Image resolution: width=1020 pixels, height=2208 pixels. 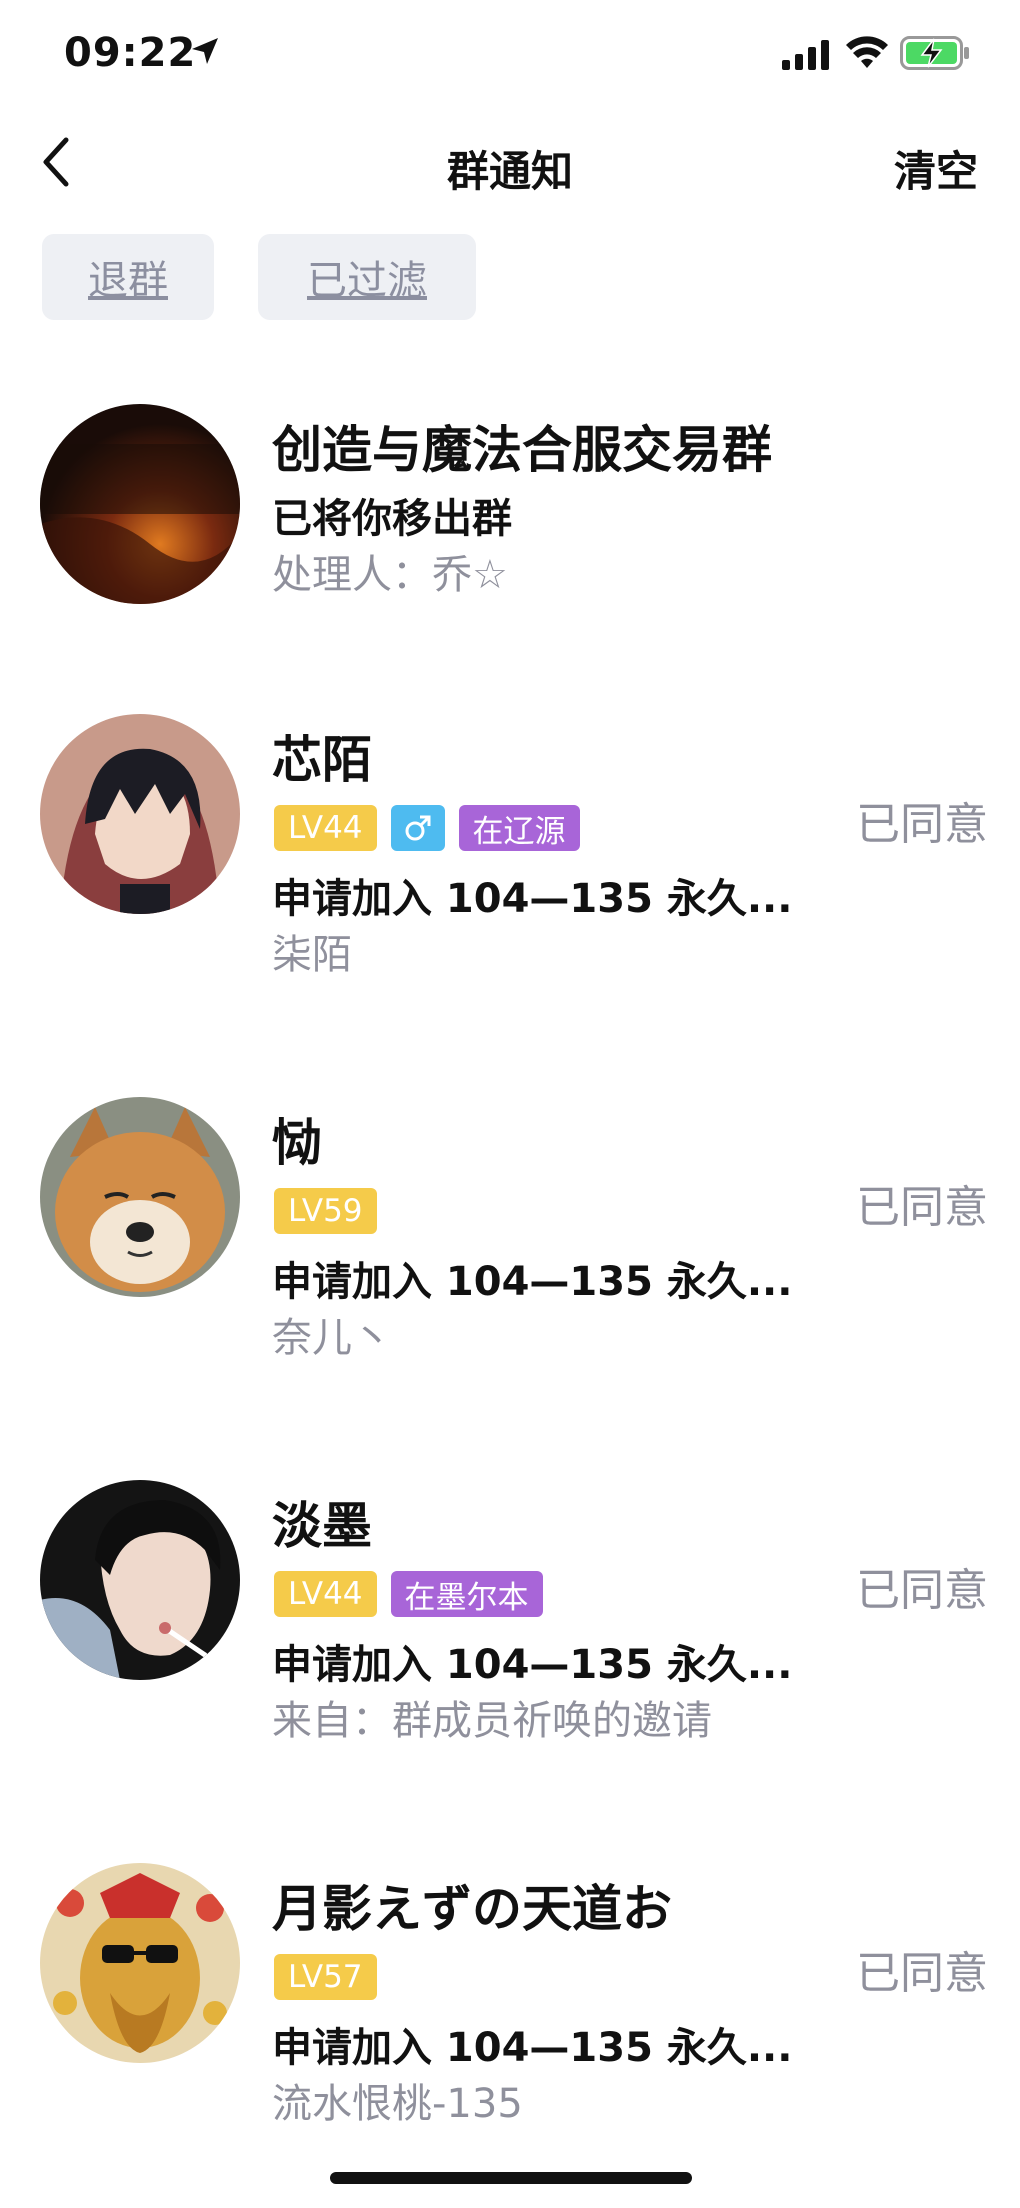 I want to click on item-name: 创造与魔法合服交易群, so click(x=522, y=450).